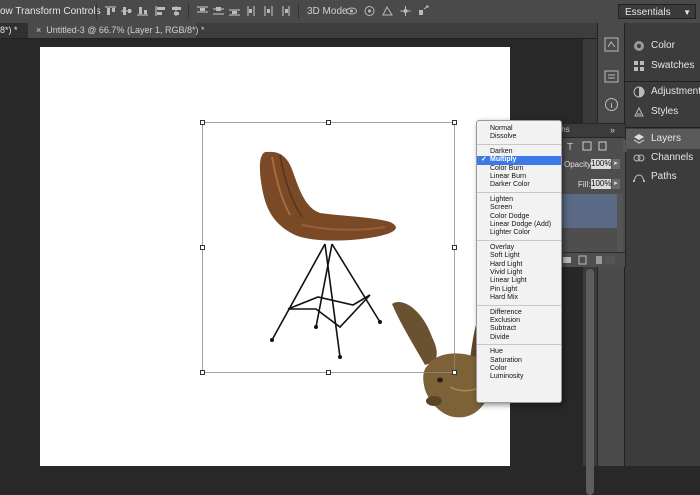  What do you see at coordinates (519, 225) in the screenshot?
I see `blend-mode-item-linear-dodge-add: Linear Dodge (Add)` at bounding box center [519, 225].